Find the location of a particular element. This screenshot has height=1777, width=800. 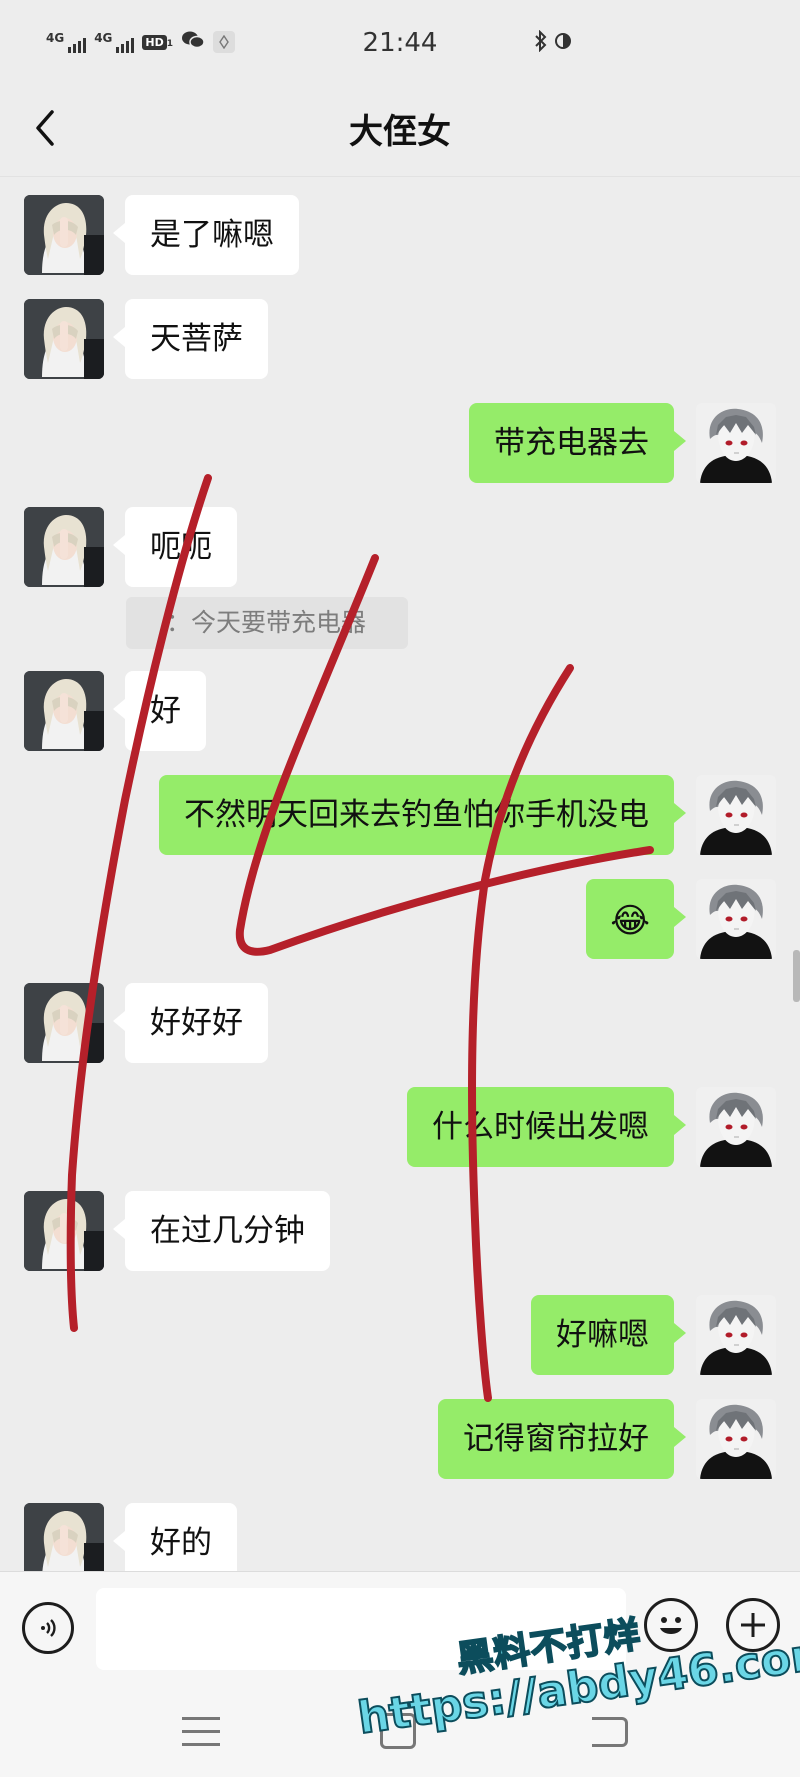

message-sent: 记得窗帘拉好 is located at coordinates (400, 1439).